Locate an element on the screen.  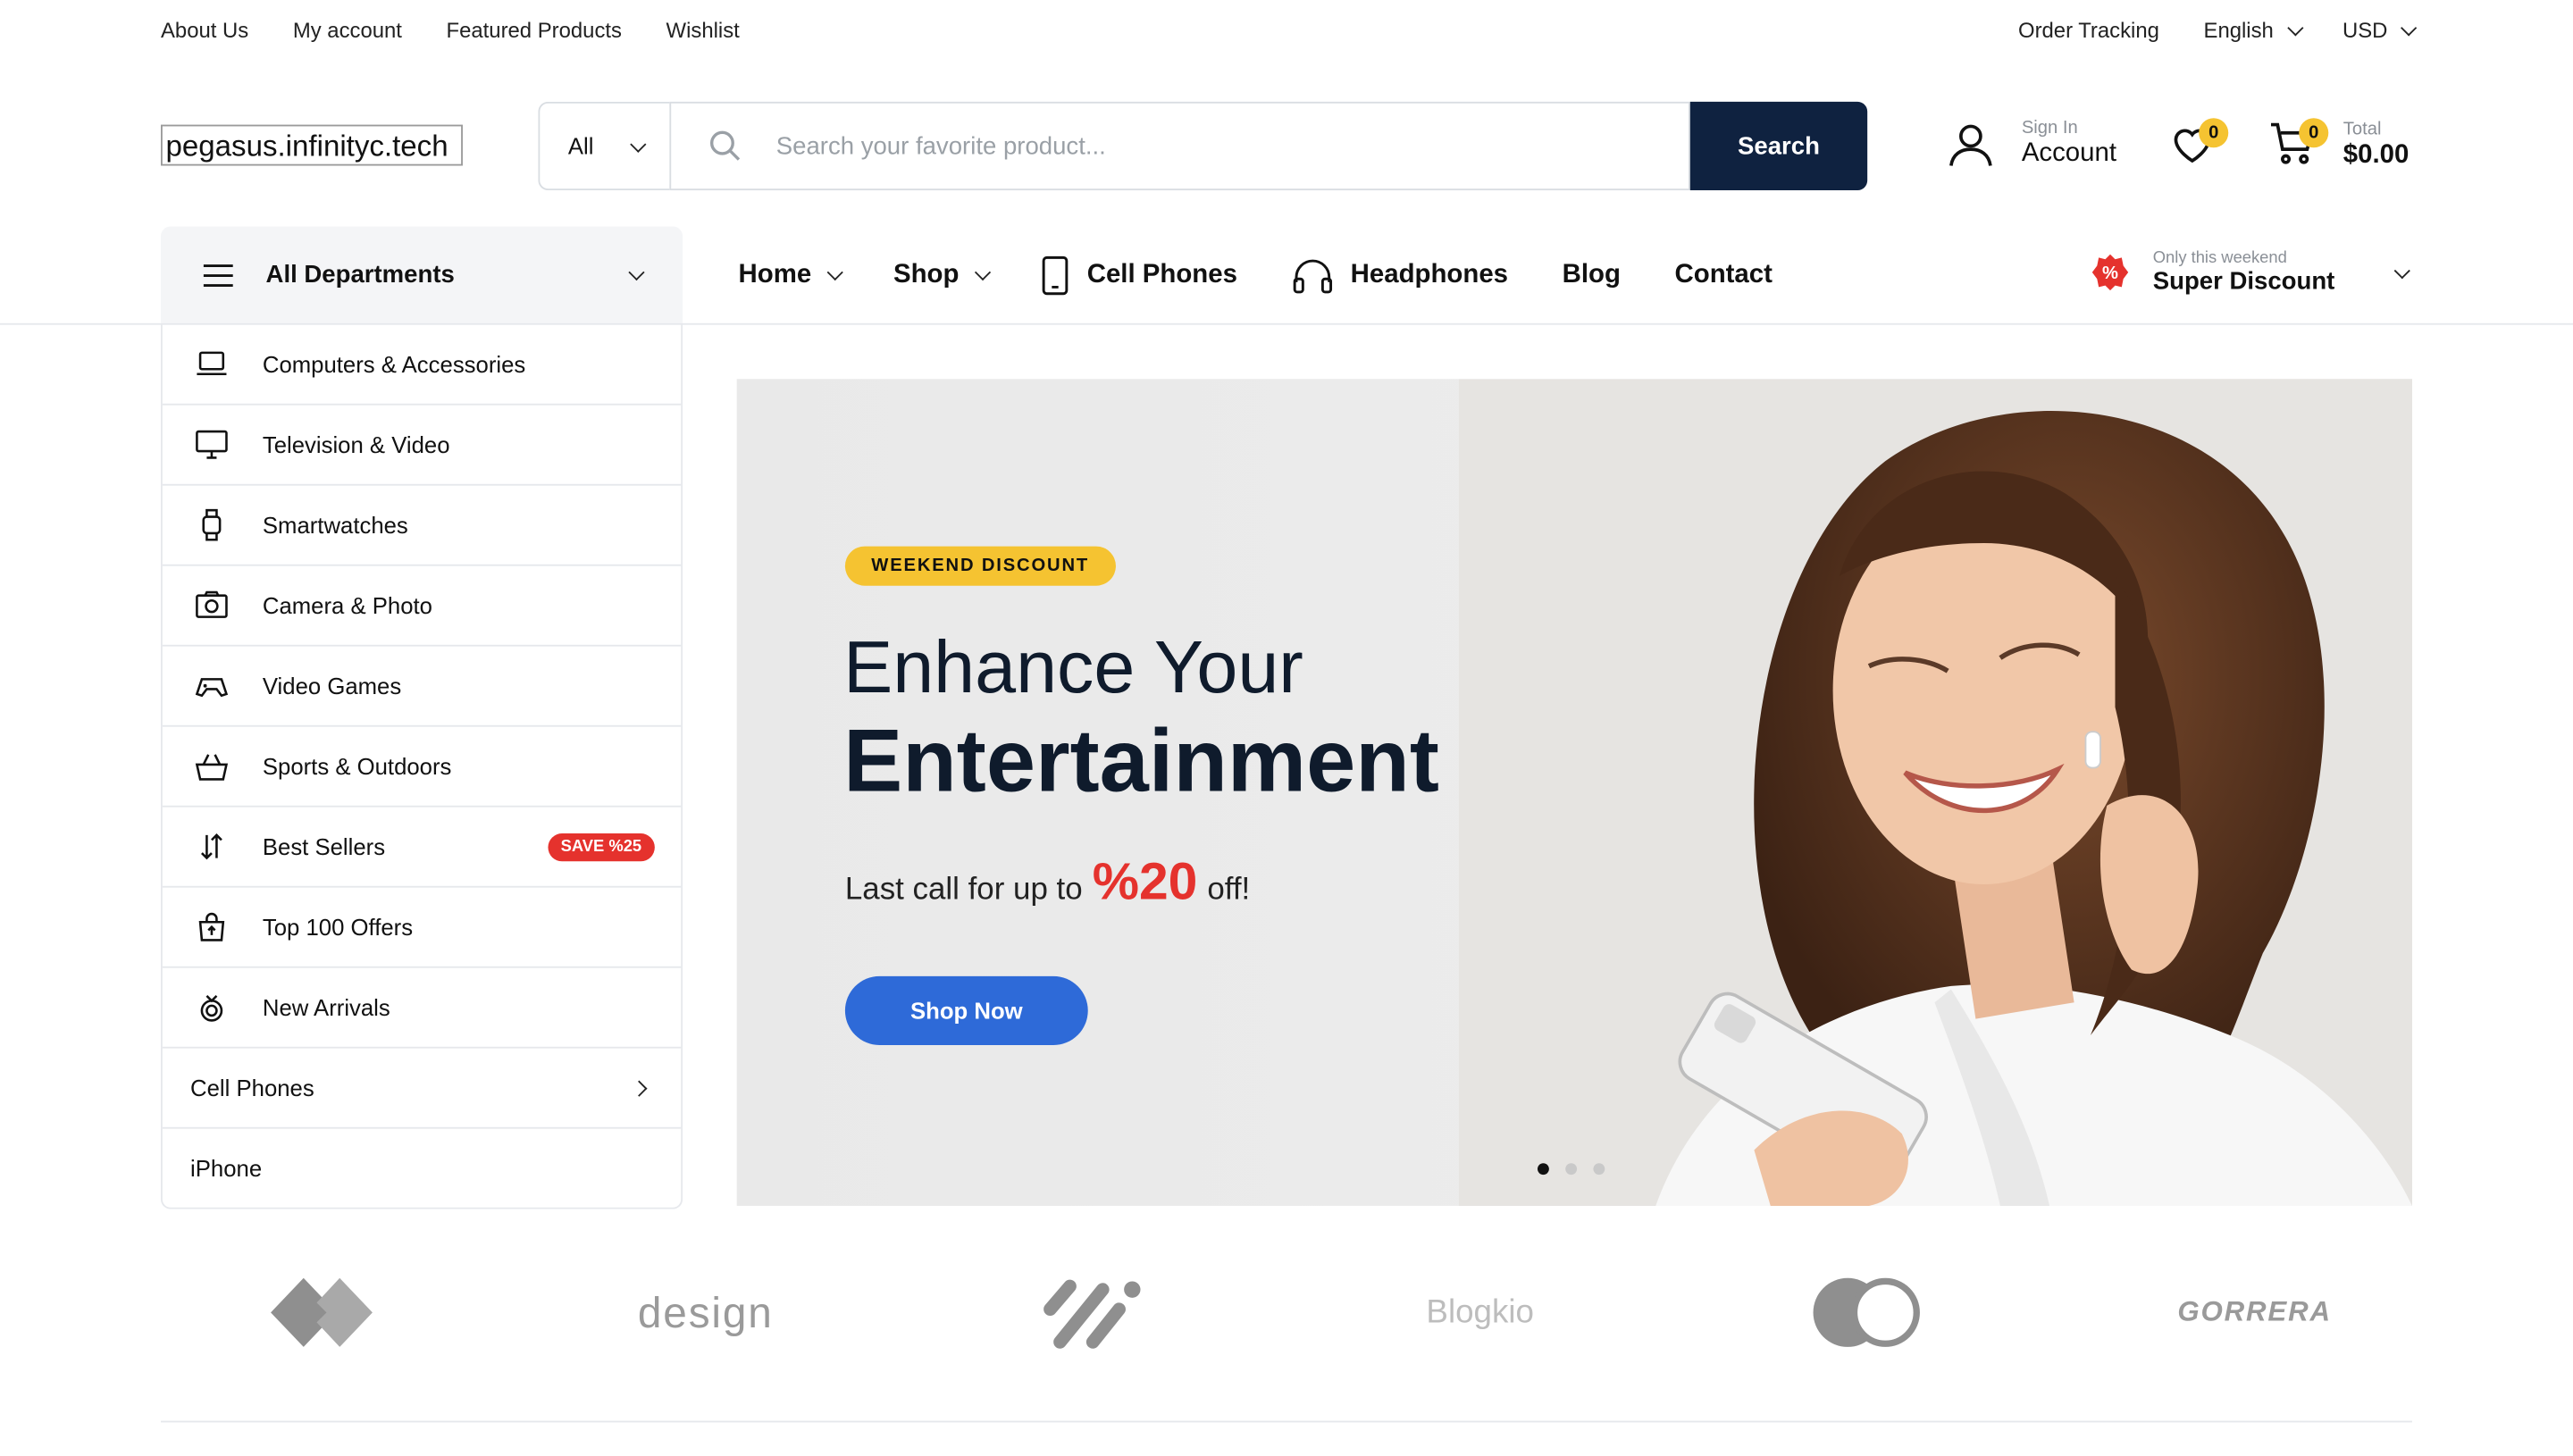
department-item: Computers & Accessories is located at coordinates (422, 363).